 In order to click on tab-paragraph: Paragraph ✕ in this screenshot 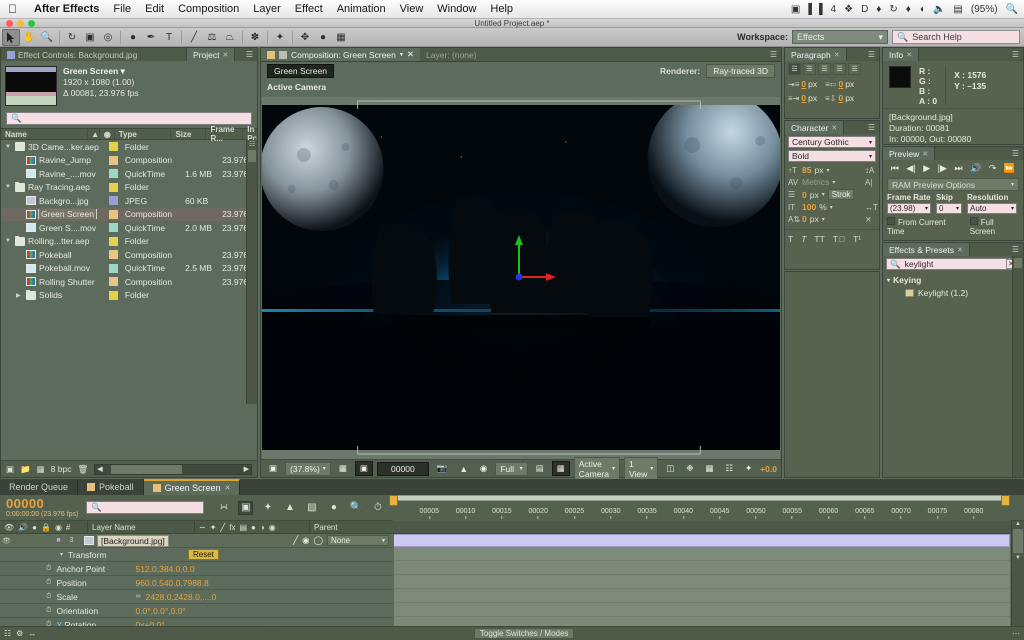, I will do `click(816, 54)`.